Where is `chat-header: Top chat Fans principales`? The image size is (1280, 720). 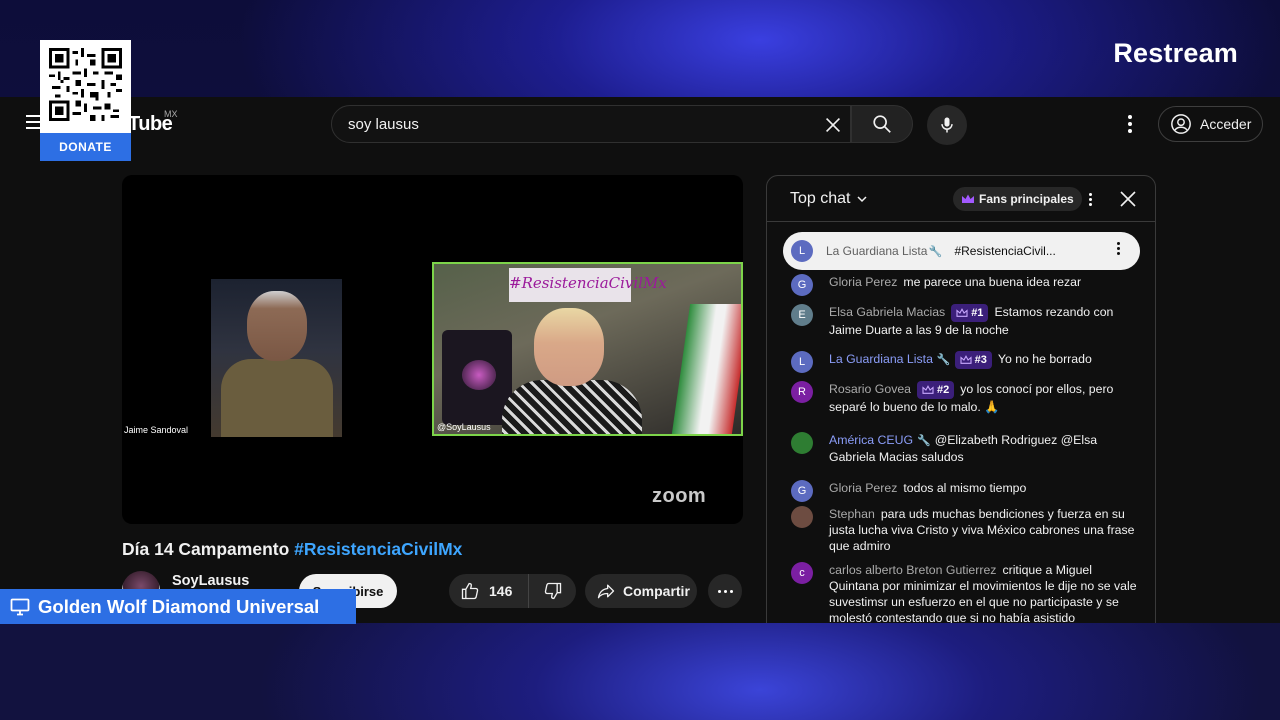 chat-header: Top chat Fans principales is located at coordinates (961, 199).